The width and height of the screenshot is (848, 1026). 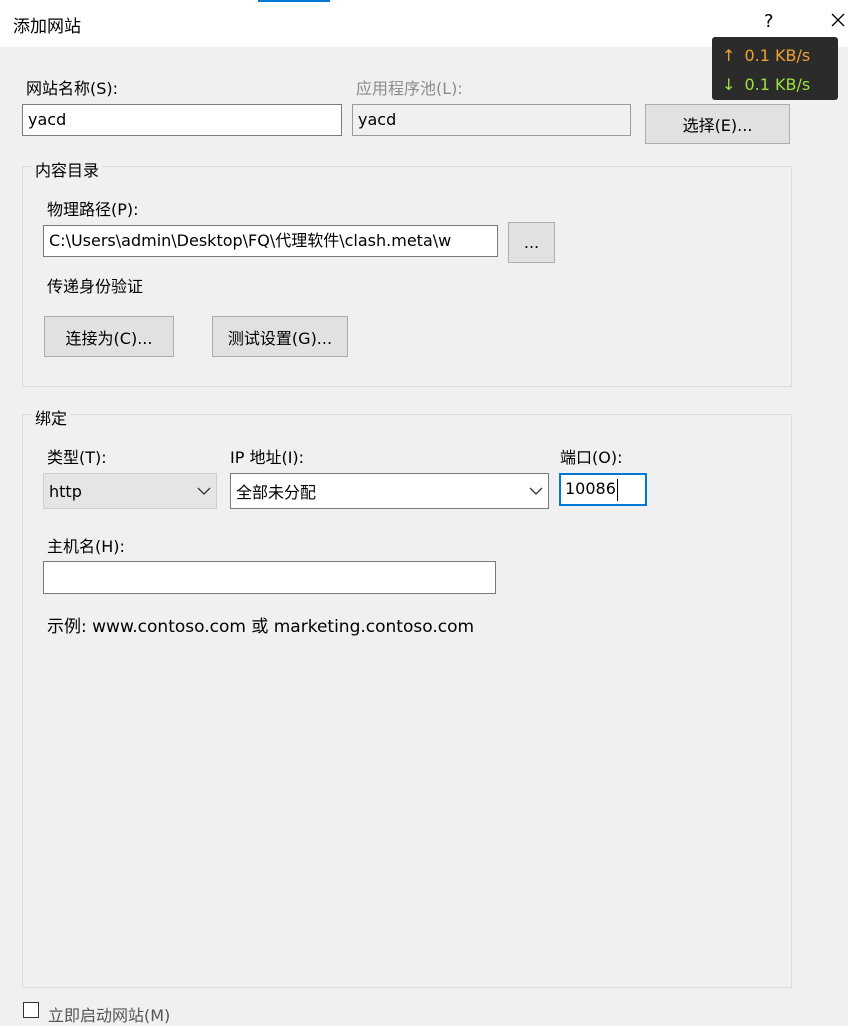 What do you see at coordinates (51, 417) in the screenshot?
I see `binding-legend: 绑定` at bounding box center [51, 417].